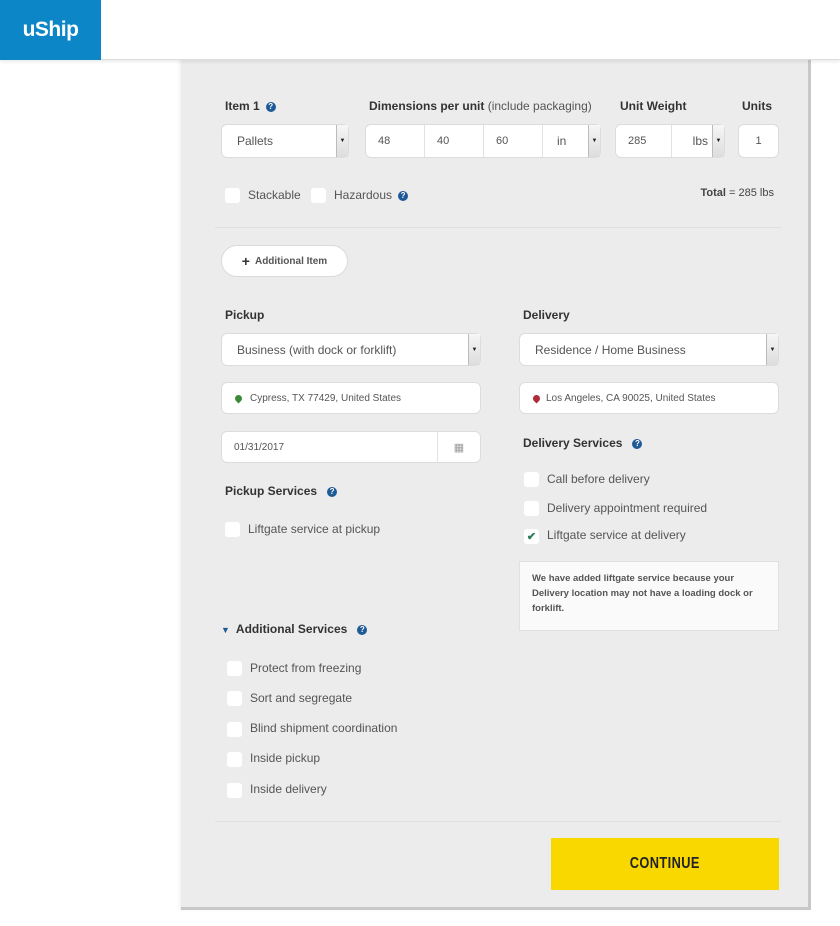  What do you see at coordinates (250, 106) in the screenshot?
I see `item-label: Item 1?` at bounding box center [250, 106].